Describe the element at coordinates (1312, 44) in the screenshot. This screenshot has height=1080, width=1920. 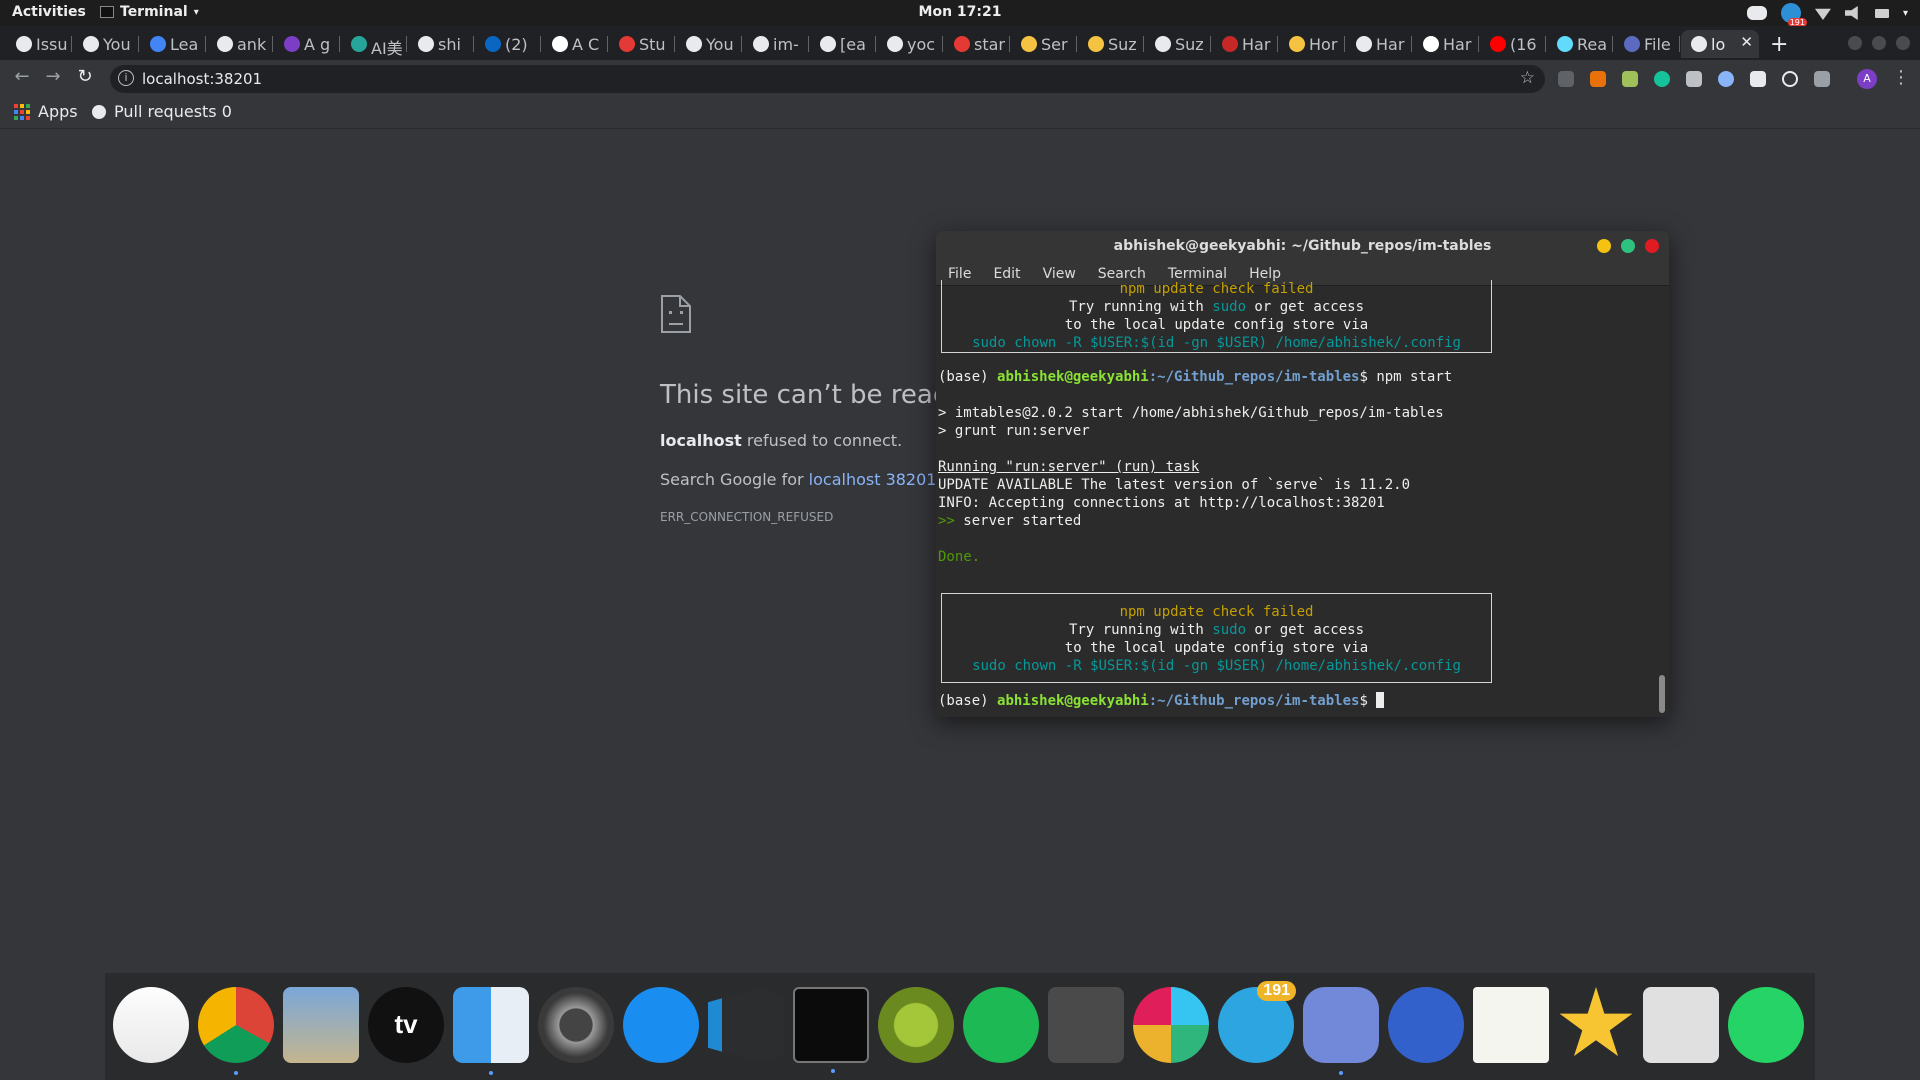
I see `browser-tab: Hor` at that location.